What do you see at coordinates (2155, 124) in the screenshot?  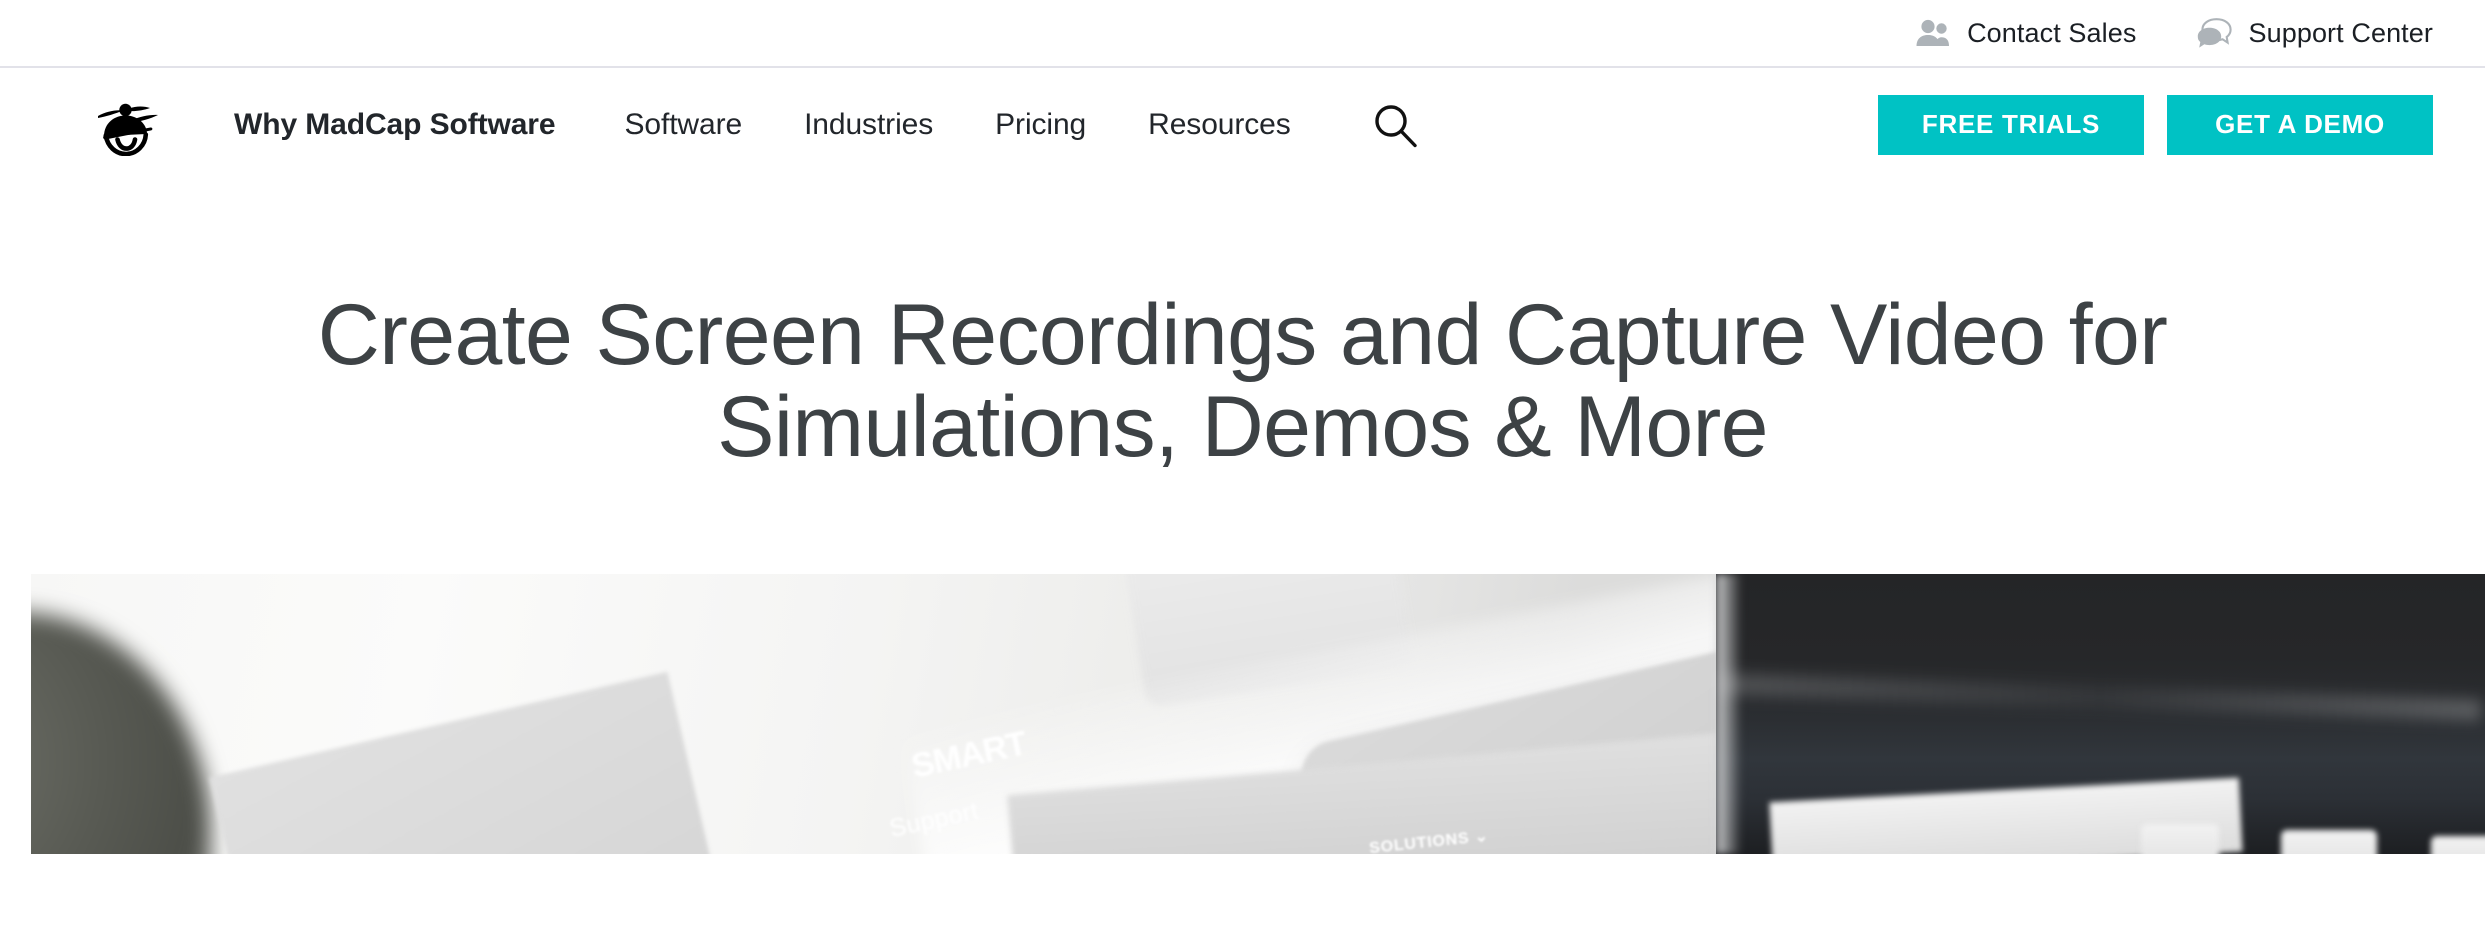 I see `header-cta-group: FREE TRIALS GET A DEMO` at bounding box center [2155, 124].